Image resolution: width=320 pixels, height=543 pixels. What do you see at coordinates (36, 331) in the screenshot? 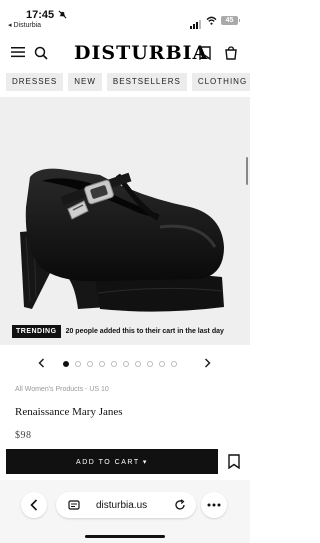
I see `trending-tag: TRENDING` at bounding box center [36, 331].